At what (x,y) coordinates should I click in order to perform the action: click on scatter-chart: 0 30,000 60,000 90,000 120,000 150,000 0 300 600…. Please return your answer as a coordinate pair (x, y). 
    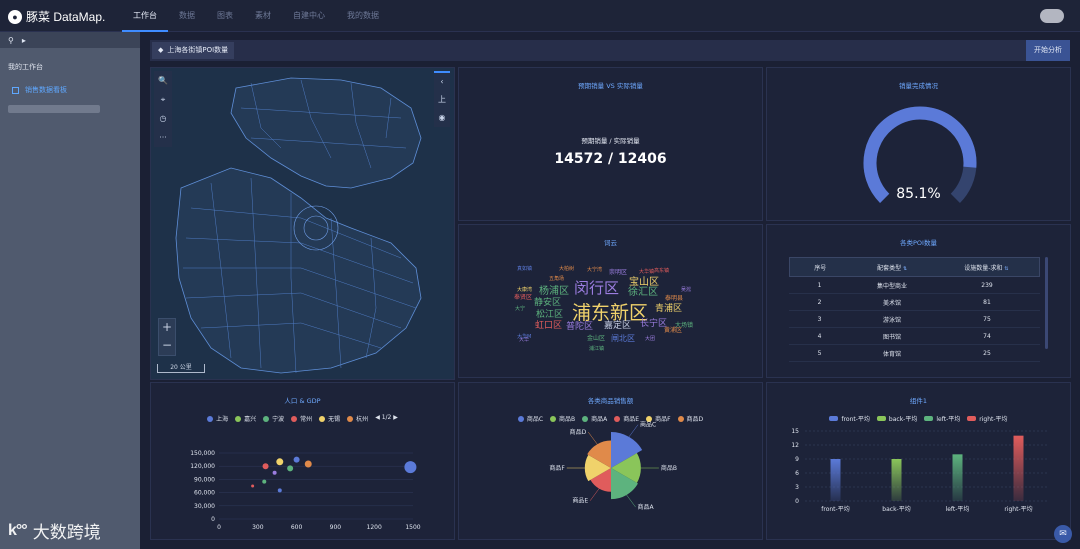
    Looking at the image, I should click on (305, 490).